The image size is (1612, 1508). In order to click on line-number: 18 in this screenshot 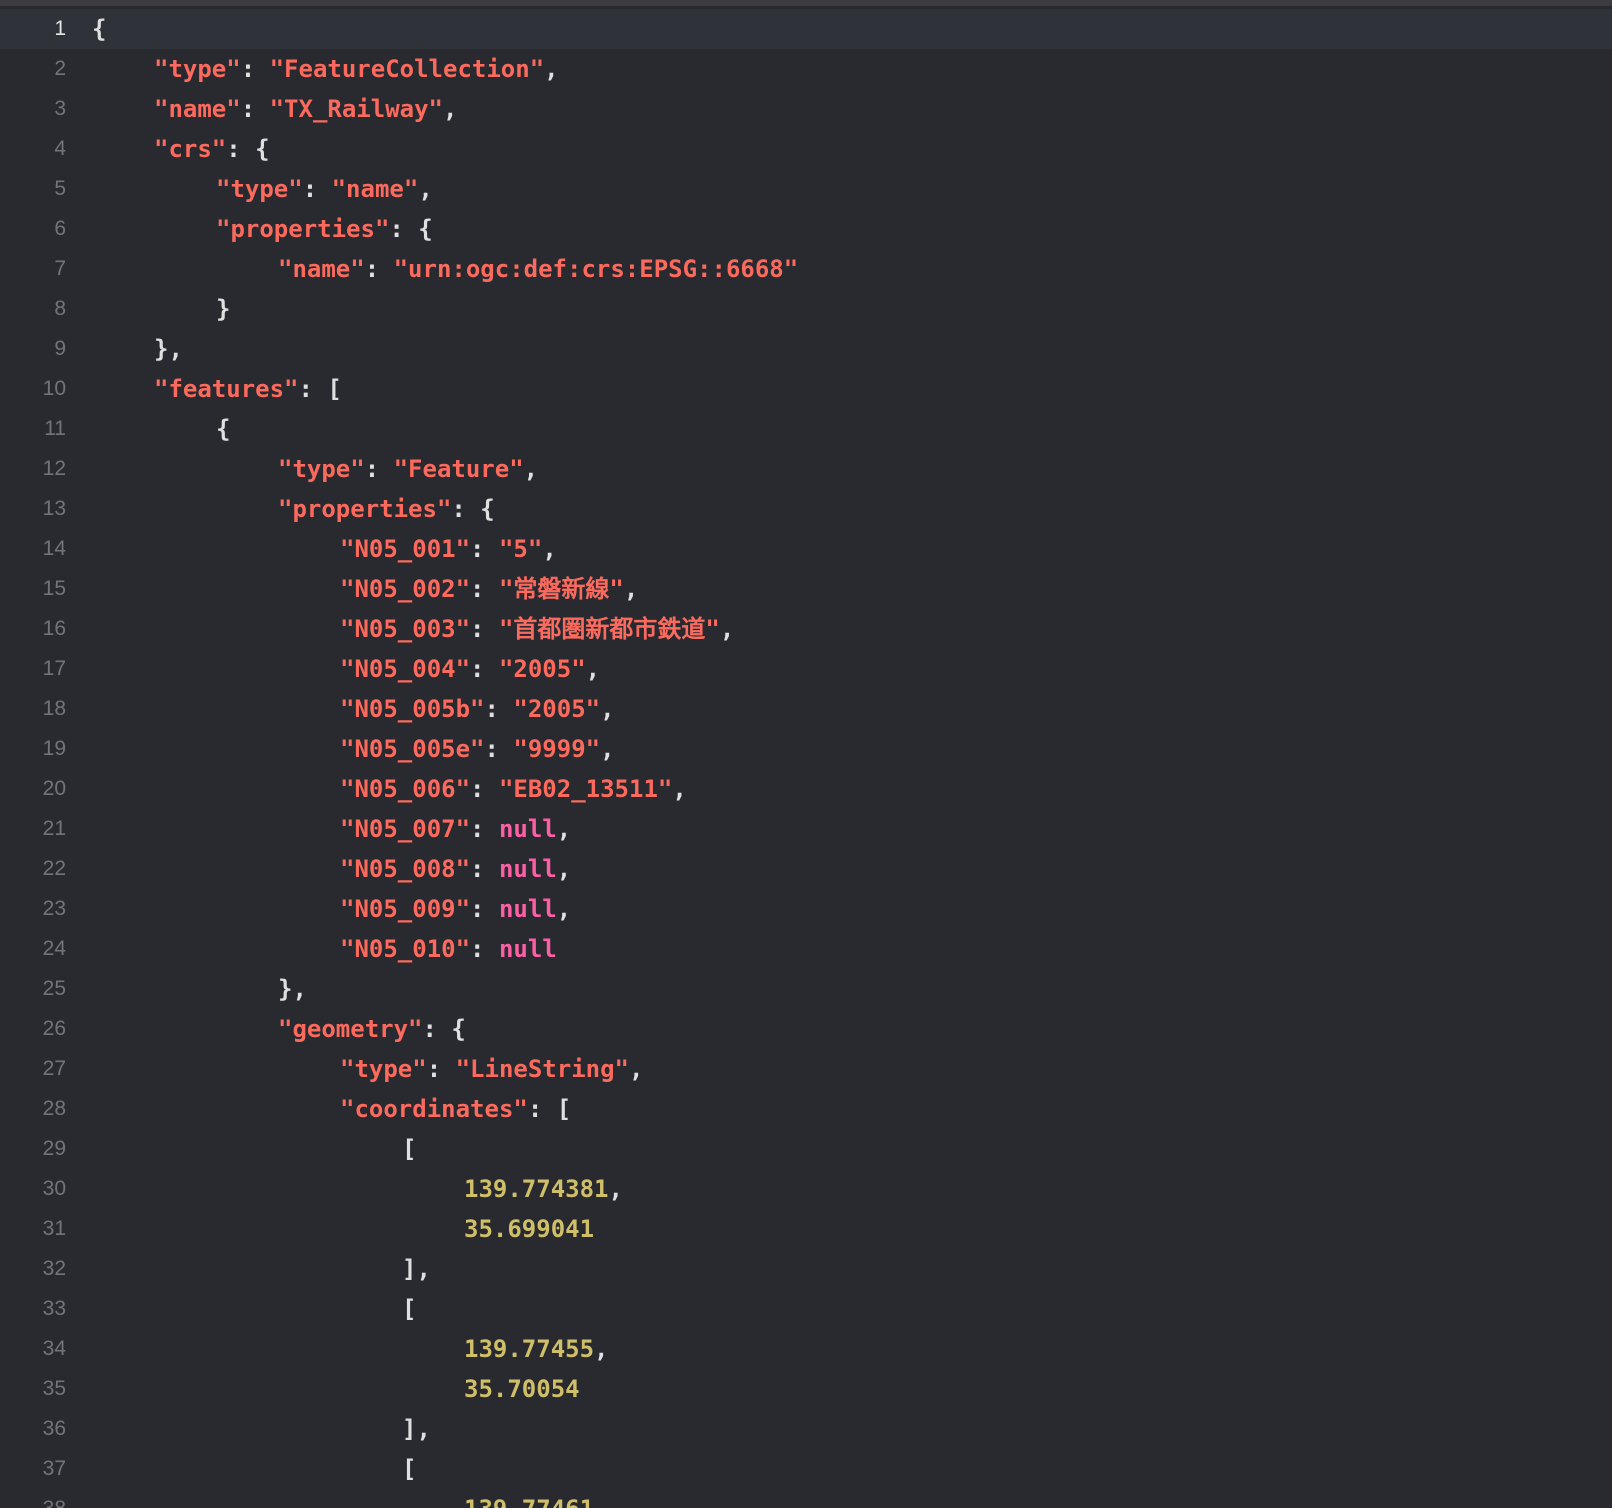, I will do `click(54, 708)`.